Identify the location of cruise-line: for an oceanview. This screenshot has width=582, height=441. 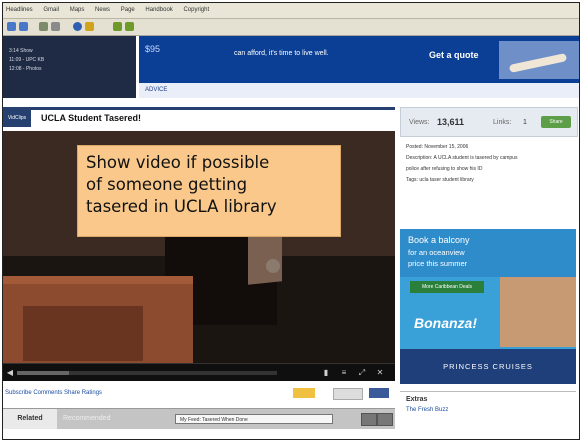
(436, 252).